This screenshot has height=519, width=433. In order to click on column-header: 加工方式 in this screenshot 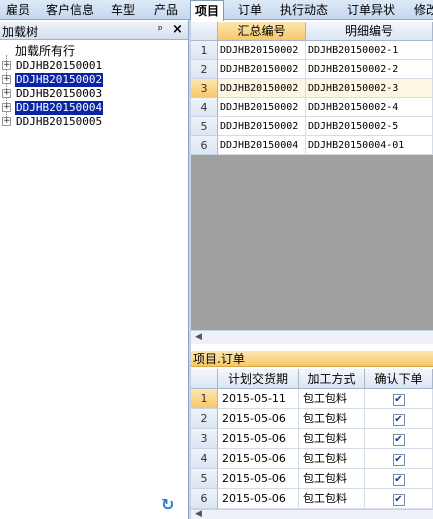, I will do `click(332, 379)`.